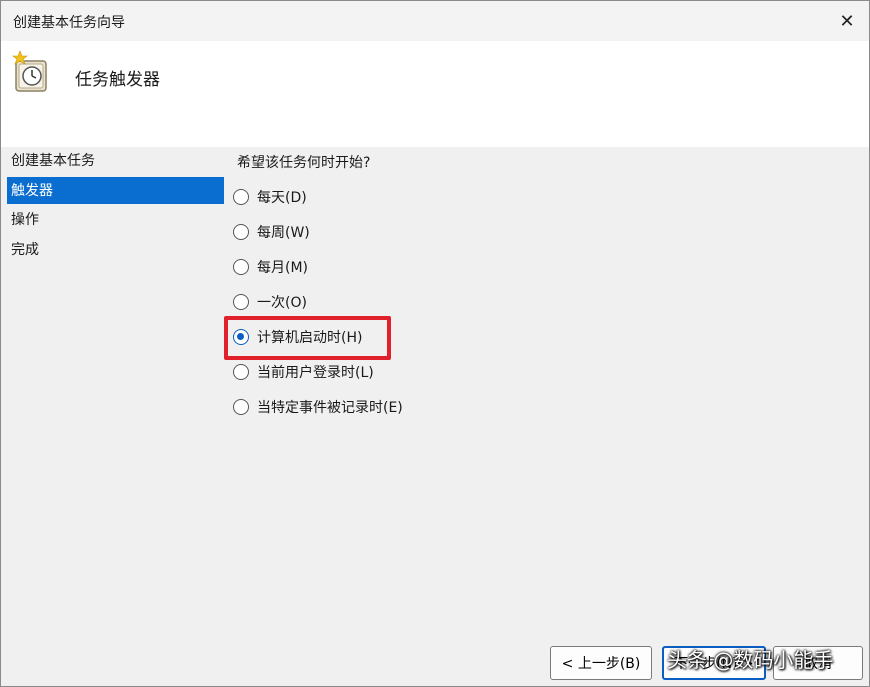 The height and width of the screenshot is (687, 870). Describe the element at coordinates (283, 268) in the screenshot. I see `radio-label-monthly: 每月(M)` at that location.